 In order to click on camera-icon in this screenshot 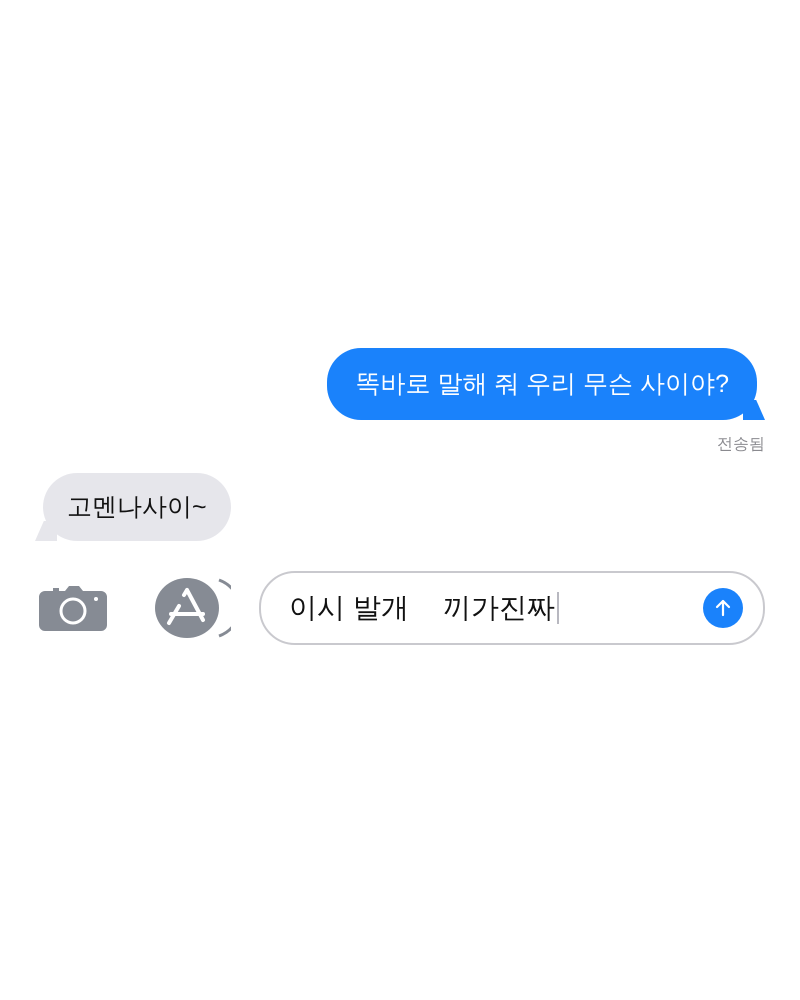, I will do `click(73, 608)`.